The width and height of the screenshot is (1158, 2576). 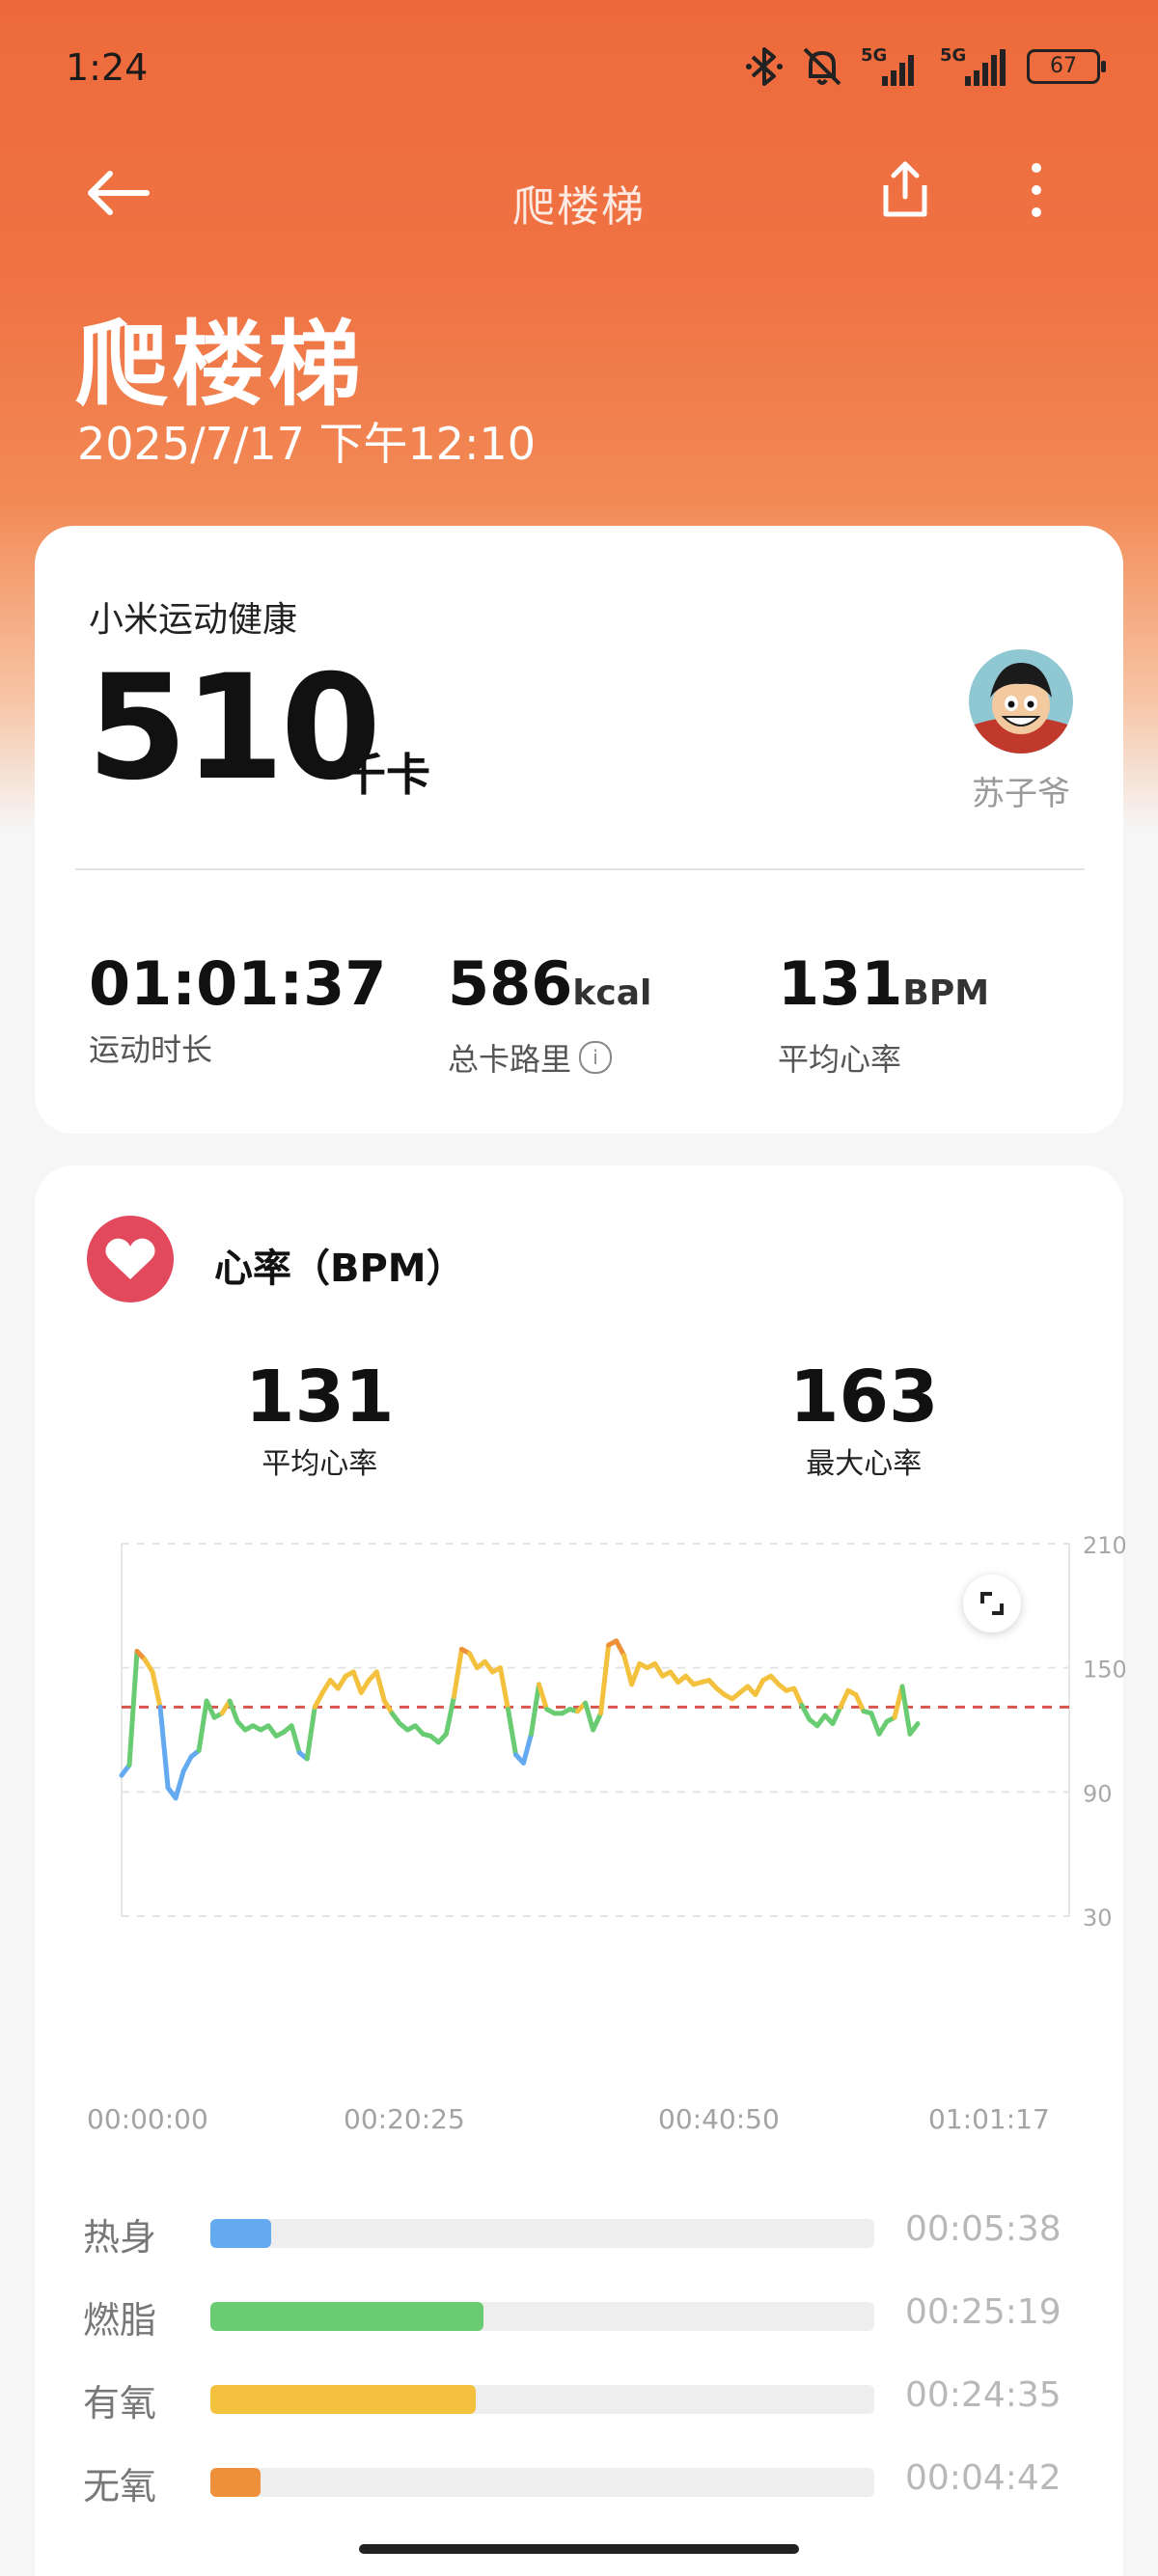 What do you see at coordinates (320, 1464) in the screenshot?
I see `avg-heart-rate-label: 平均心率` at bounding box center [320, 1464].